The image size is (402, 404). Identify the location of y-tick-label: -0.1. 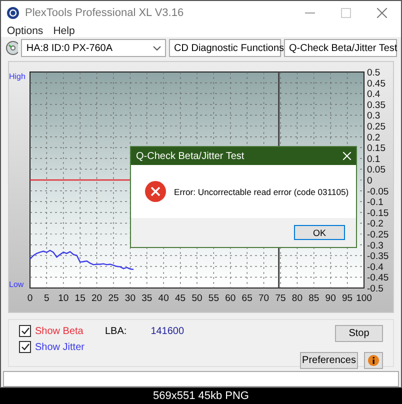
(375, 202).